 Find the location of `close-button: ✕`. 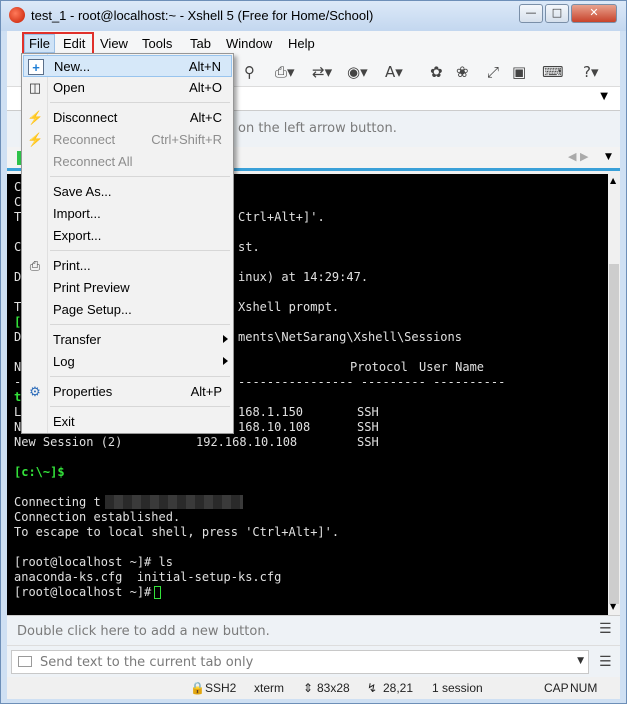

close-button: ✕ is located at coordinates (594, 13).